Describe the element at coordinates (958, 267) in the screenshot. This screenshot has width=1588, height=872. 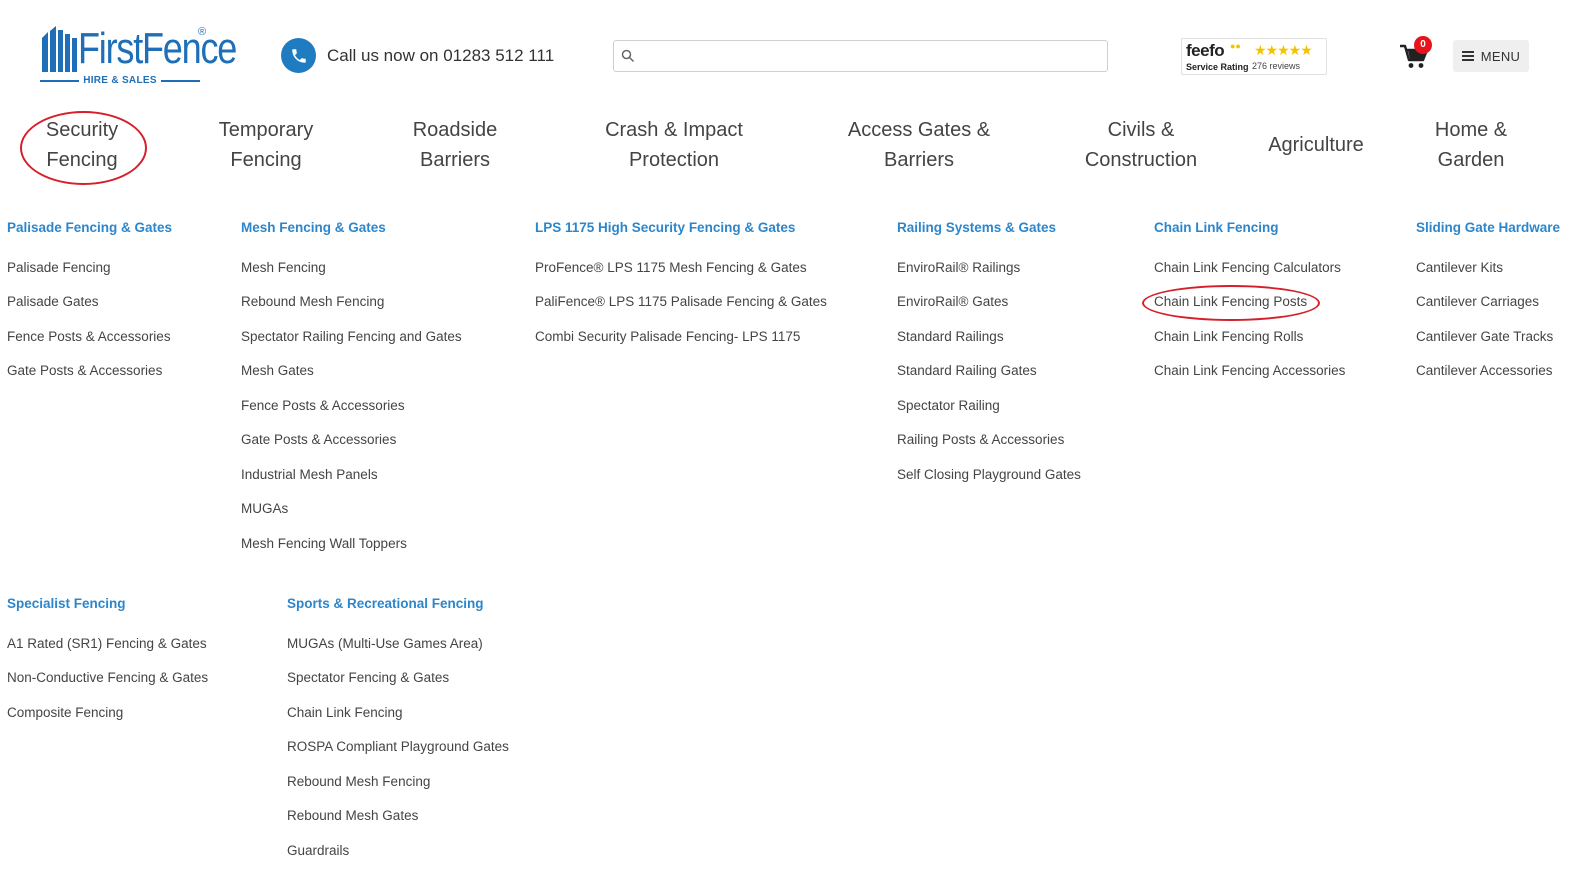
I see `menu-link: EnviroRail® Railings` at that location.